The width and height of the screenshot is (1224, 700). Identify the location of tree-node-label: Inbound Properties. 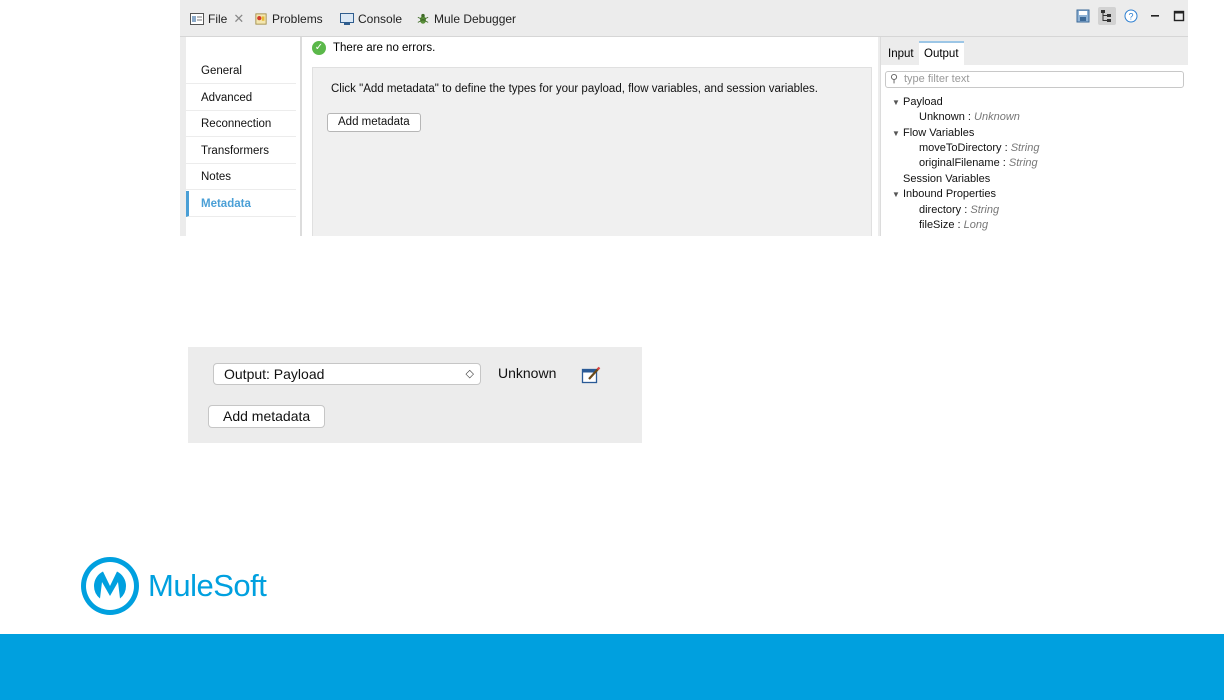
(949, 194).